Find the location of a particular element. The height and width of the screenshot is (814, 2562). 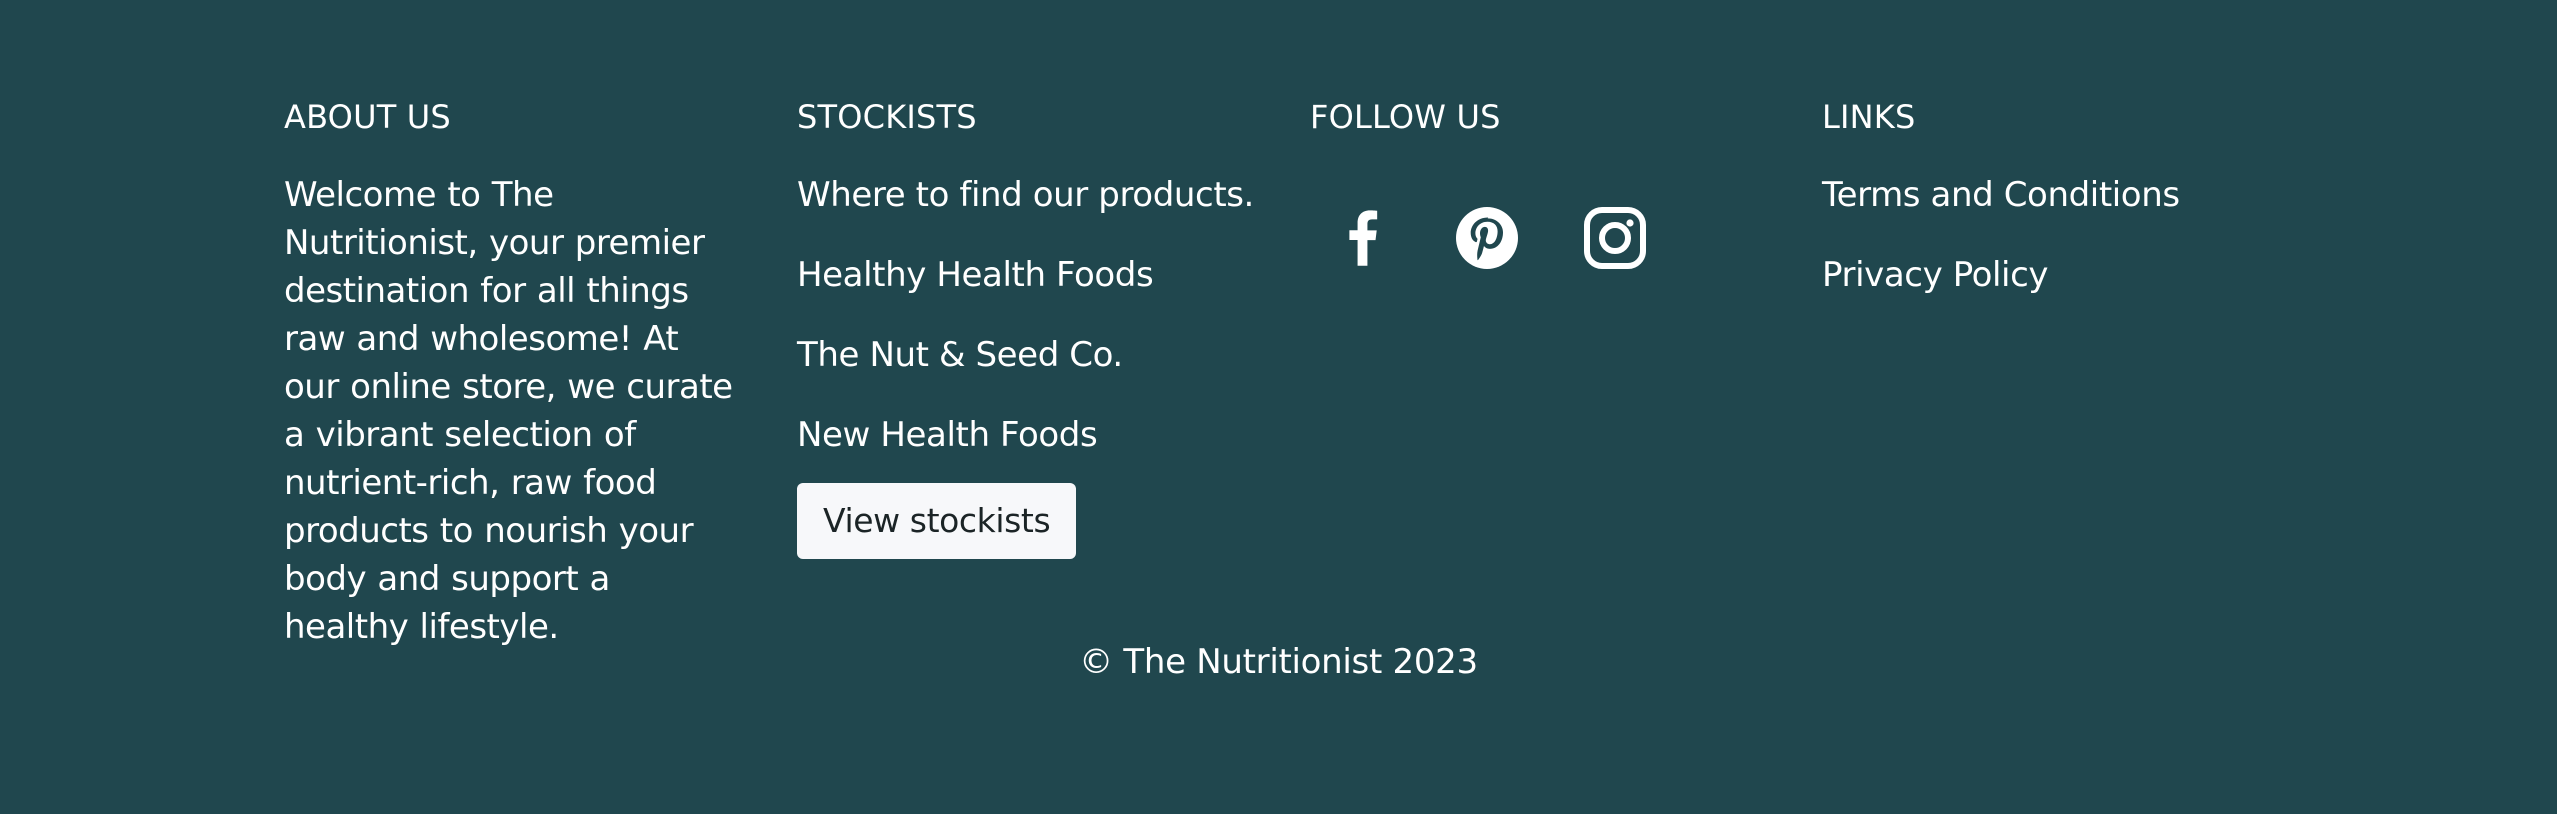

social-links is located at coordinates (1510, 238).